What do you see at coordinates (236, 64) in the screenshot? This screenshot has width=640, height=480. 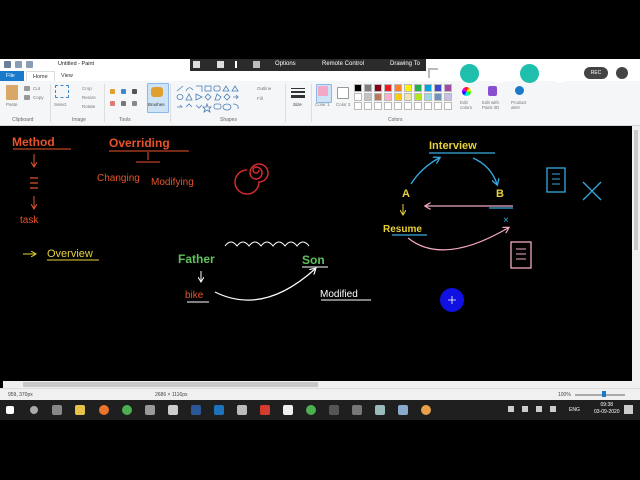 I see `pause-icon` at bounding box center [236, 64].